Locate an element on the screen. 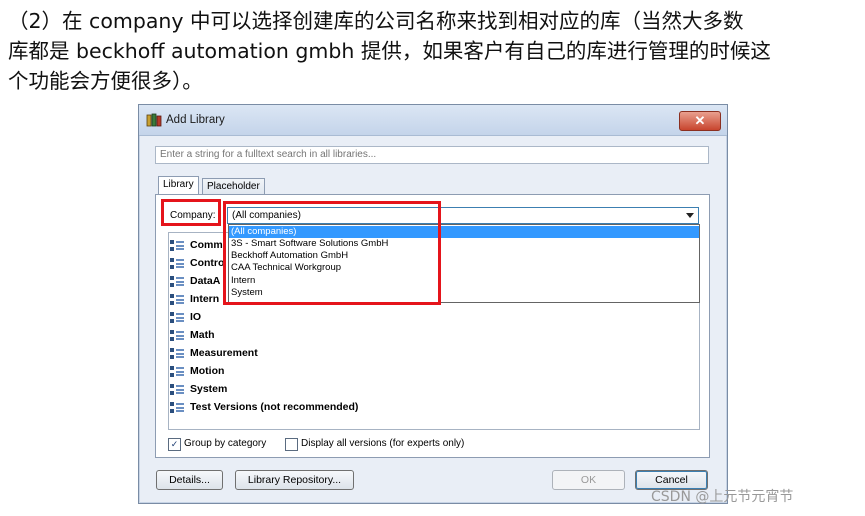 The height and width of the screenshot is (516, 865). chevron-down-icon is located at coordinates (690, 215).